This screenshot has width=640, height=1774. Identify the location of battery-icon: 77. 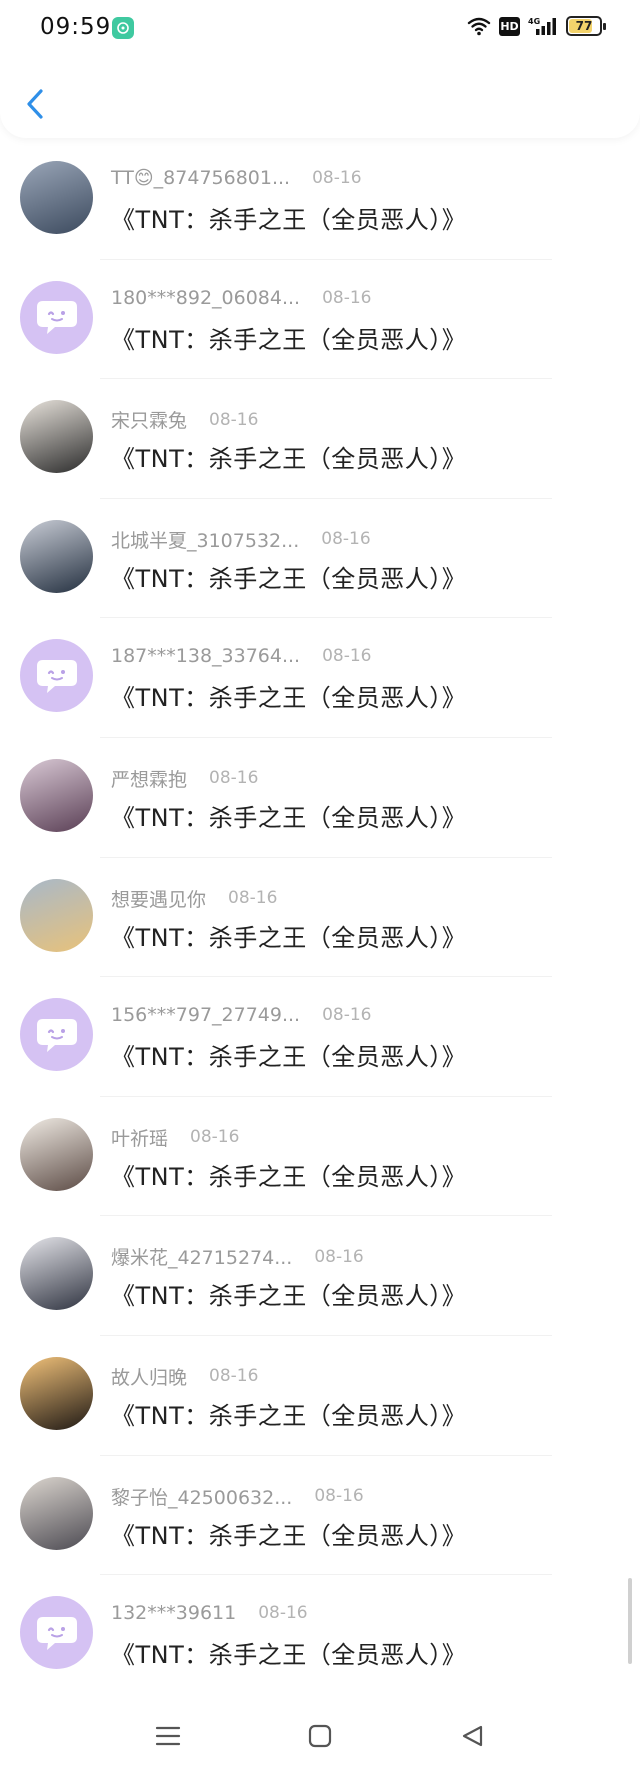
(586, 26).